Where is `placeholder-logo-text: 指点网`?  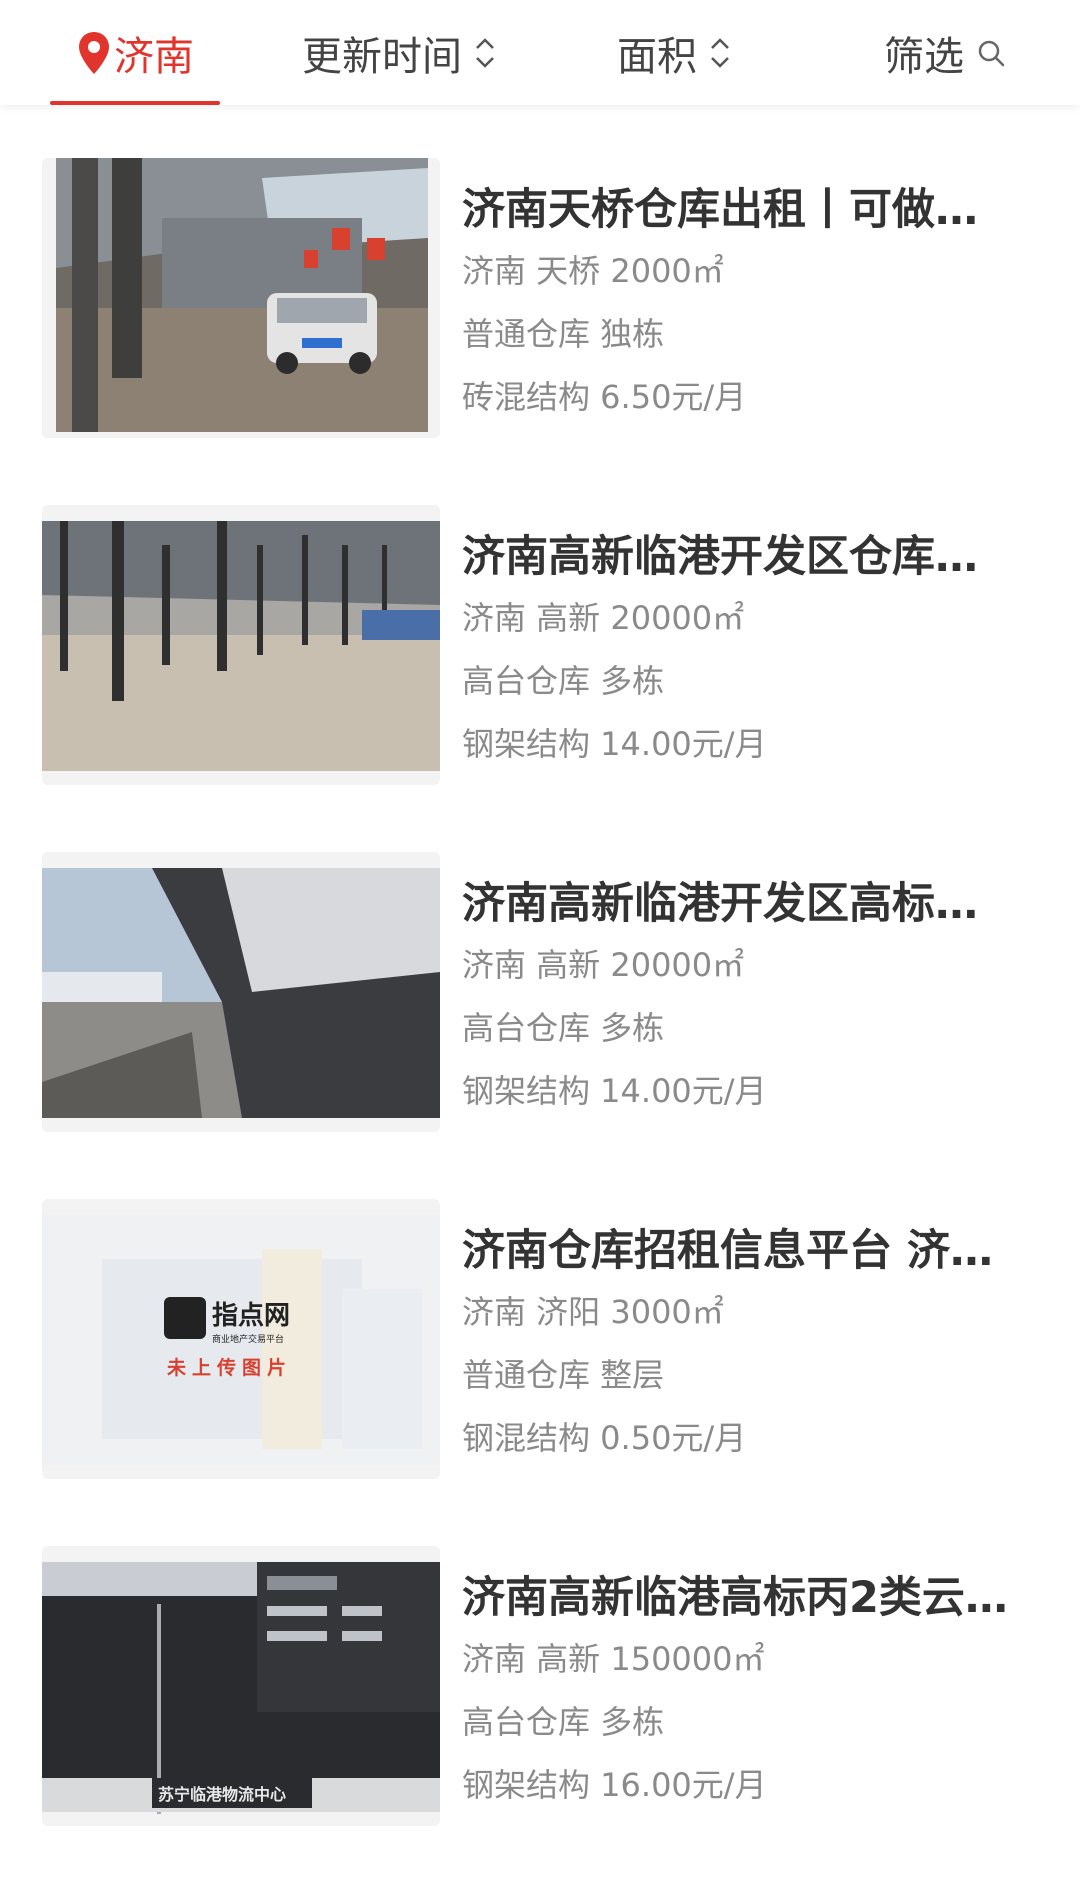
placeholder-logo-text: 指点网 is located at coordinates (251, 1315).